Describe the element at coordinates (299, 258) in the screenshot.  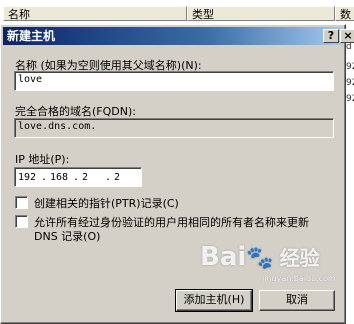
I see `watermark-cn: 经验` at that location.